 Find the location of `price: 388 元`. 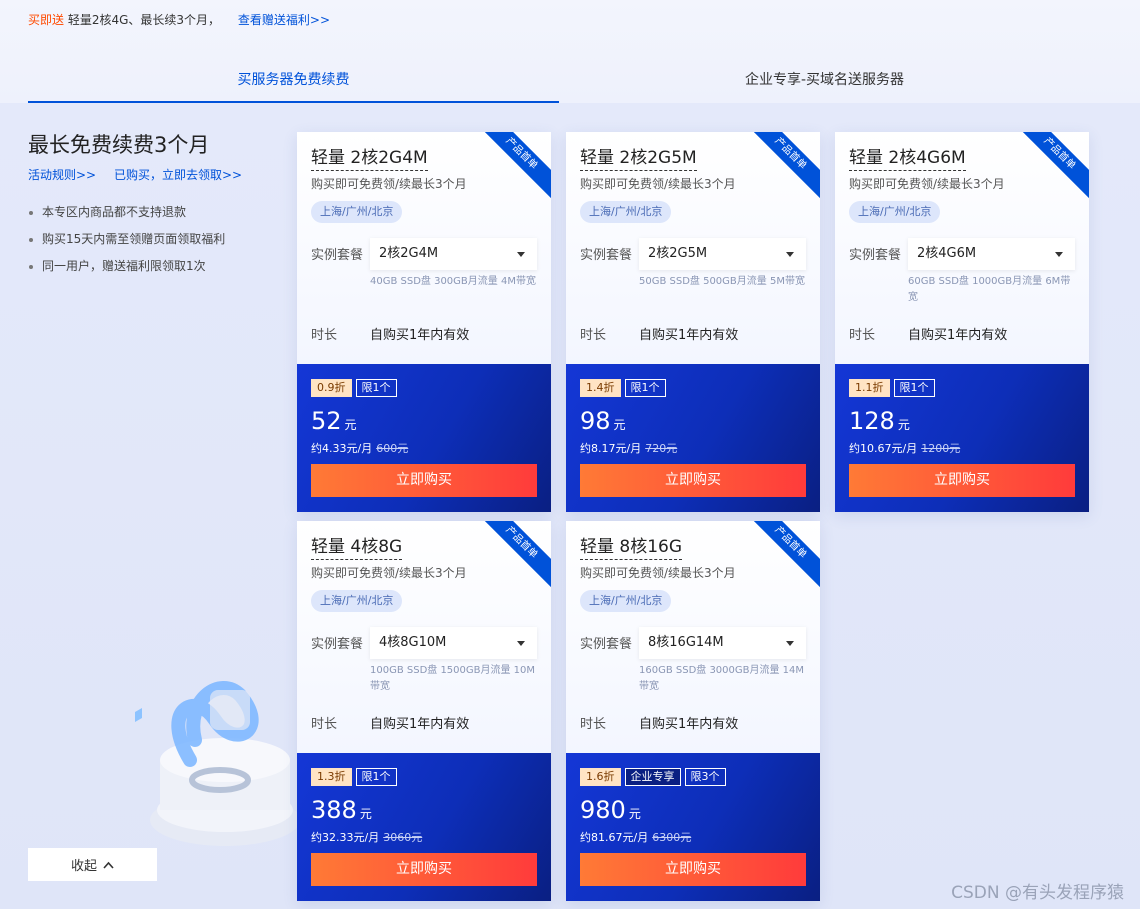

price: 388 元 is located at coordinates (341, 812).